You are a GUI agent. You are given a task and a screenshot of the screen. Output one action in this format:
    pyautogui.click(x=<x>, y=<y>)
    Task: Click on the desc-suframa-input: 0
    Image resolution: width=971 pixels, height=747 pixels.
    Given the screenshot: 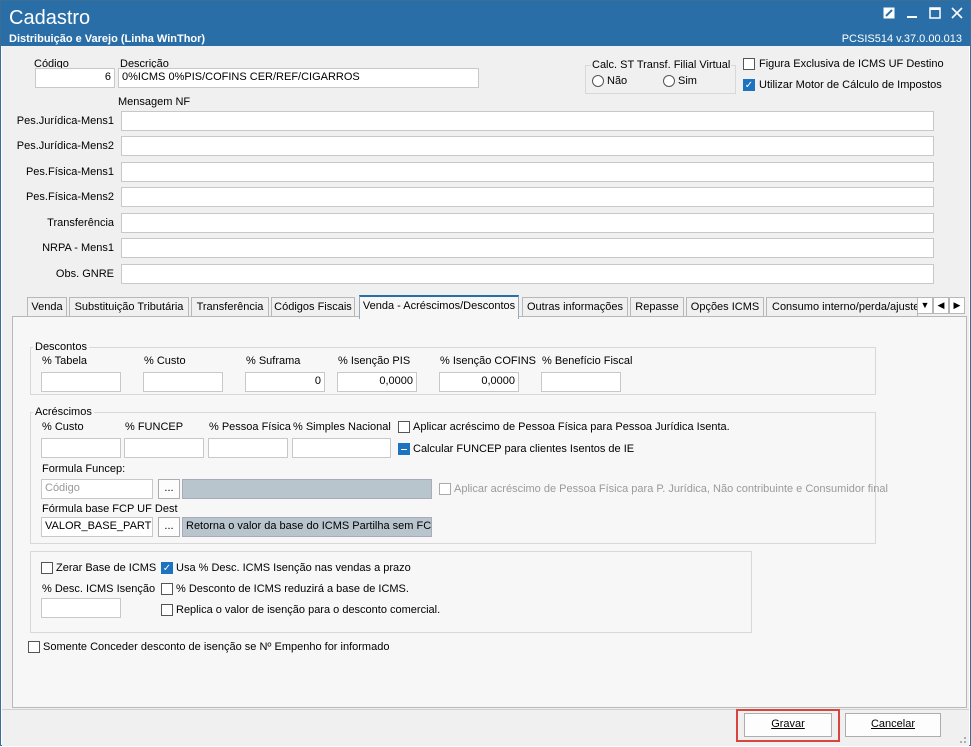 What is the action you would take?
    pyautogui.click(x=285, y=382)
    